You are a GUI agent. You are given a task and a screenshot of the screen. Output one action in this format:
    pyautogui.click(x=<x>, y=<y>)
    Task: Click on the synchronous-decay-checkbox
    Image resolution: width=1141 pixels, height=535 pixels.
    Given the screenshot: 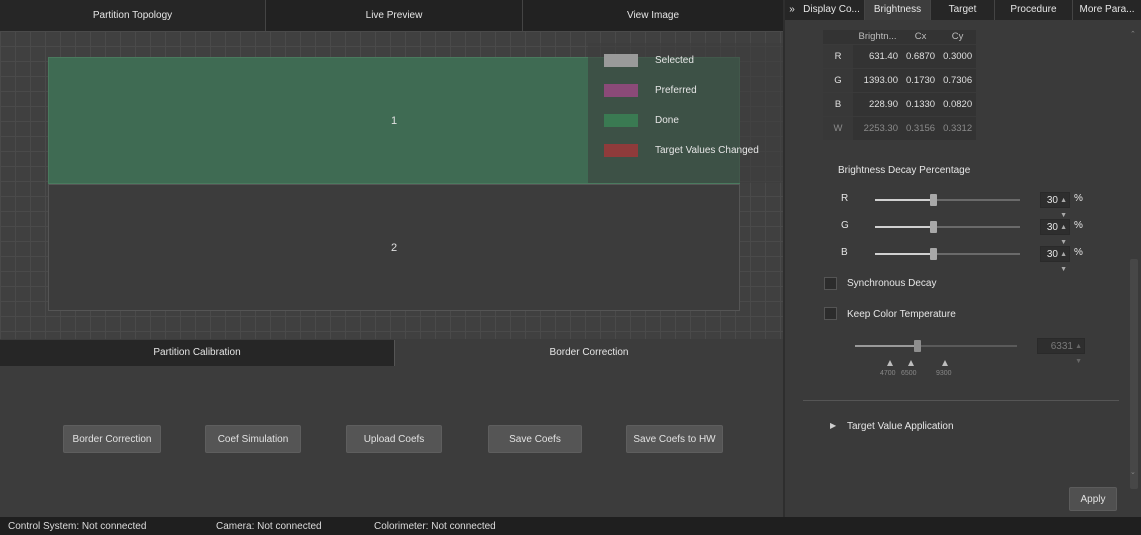 What is the action you would take?
    pyautogui.click(x=830, y=283)
    